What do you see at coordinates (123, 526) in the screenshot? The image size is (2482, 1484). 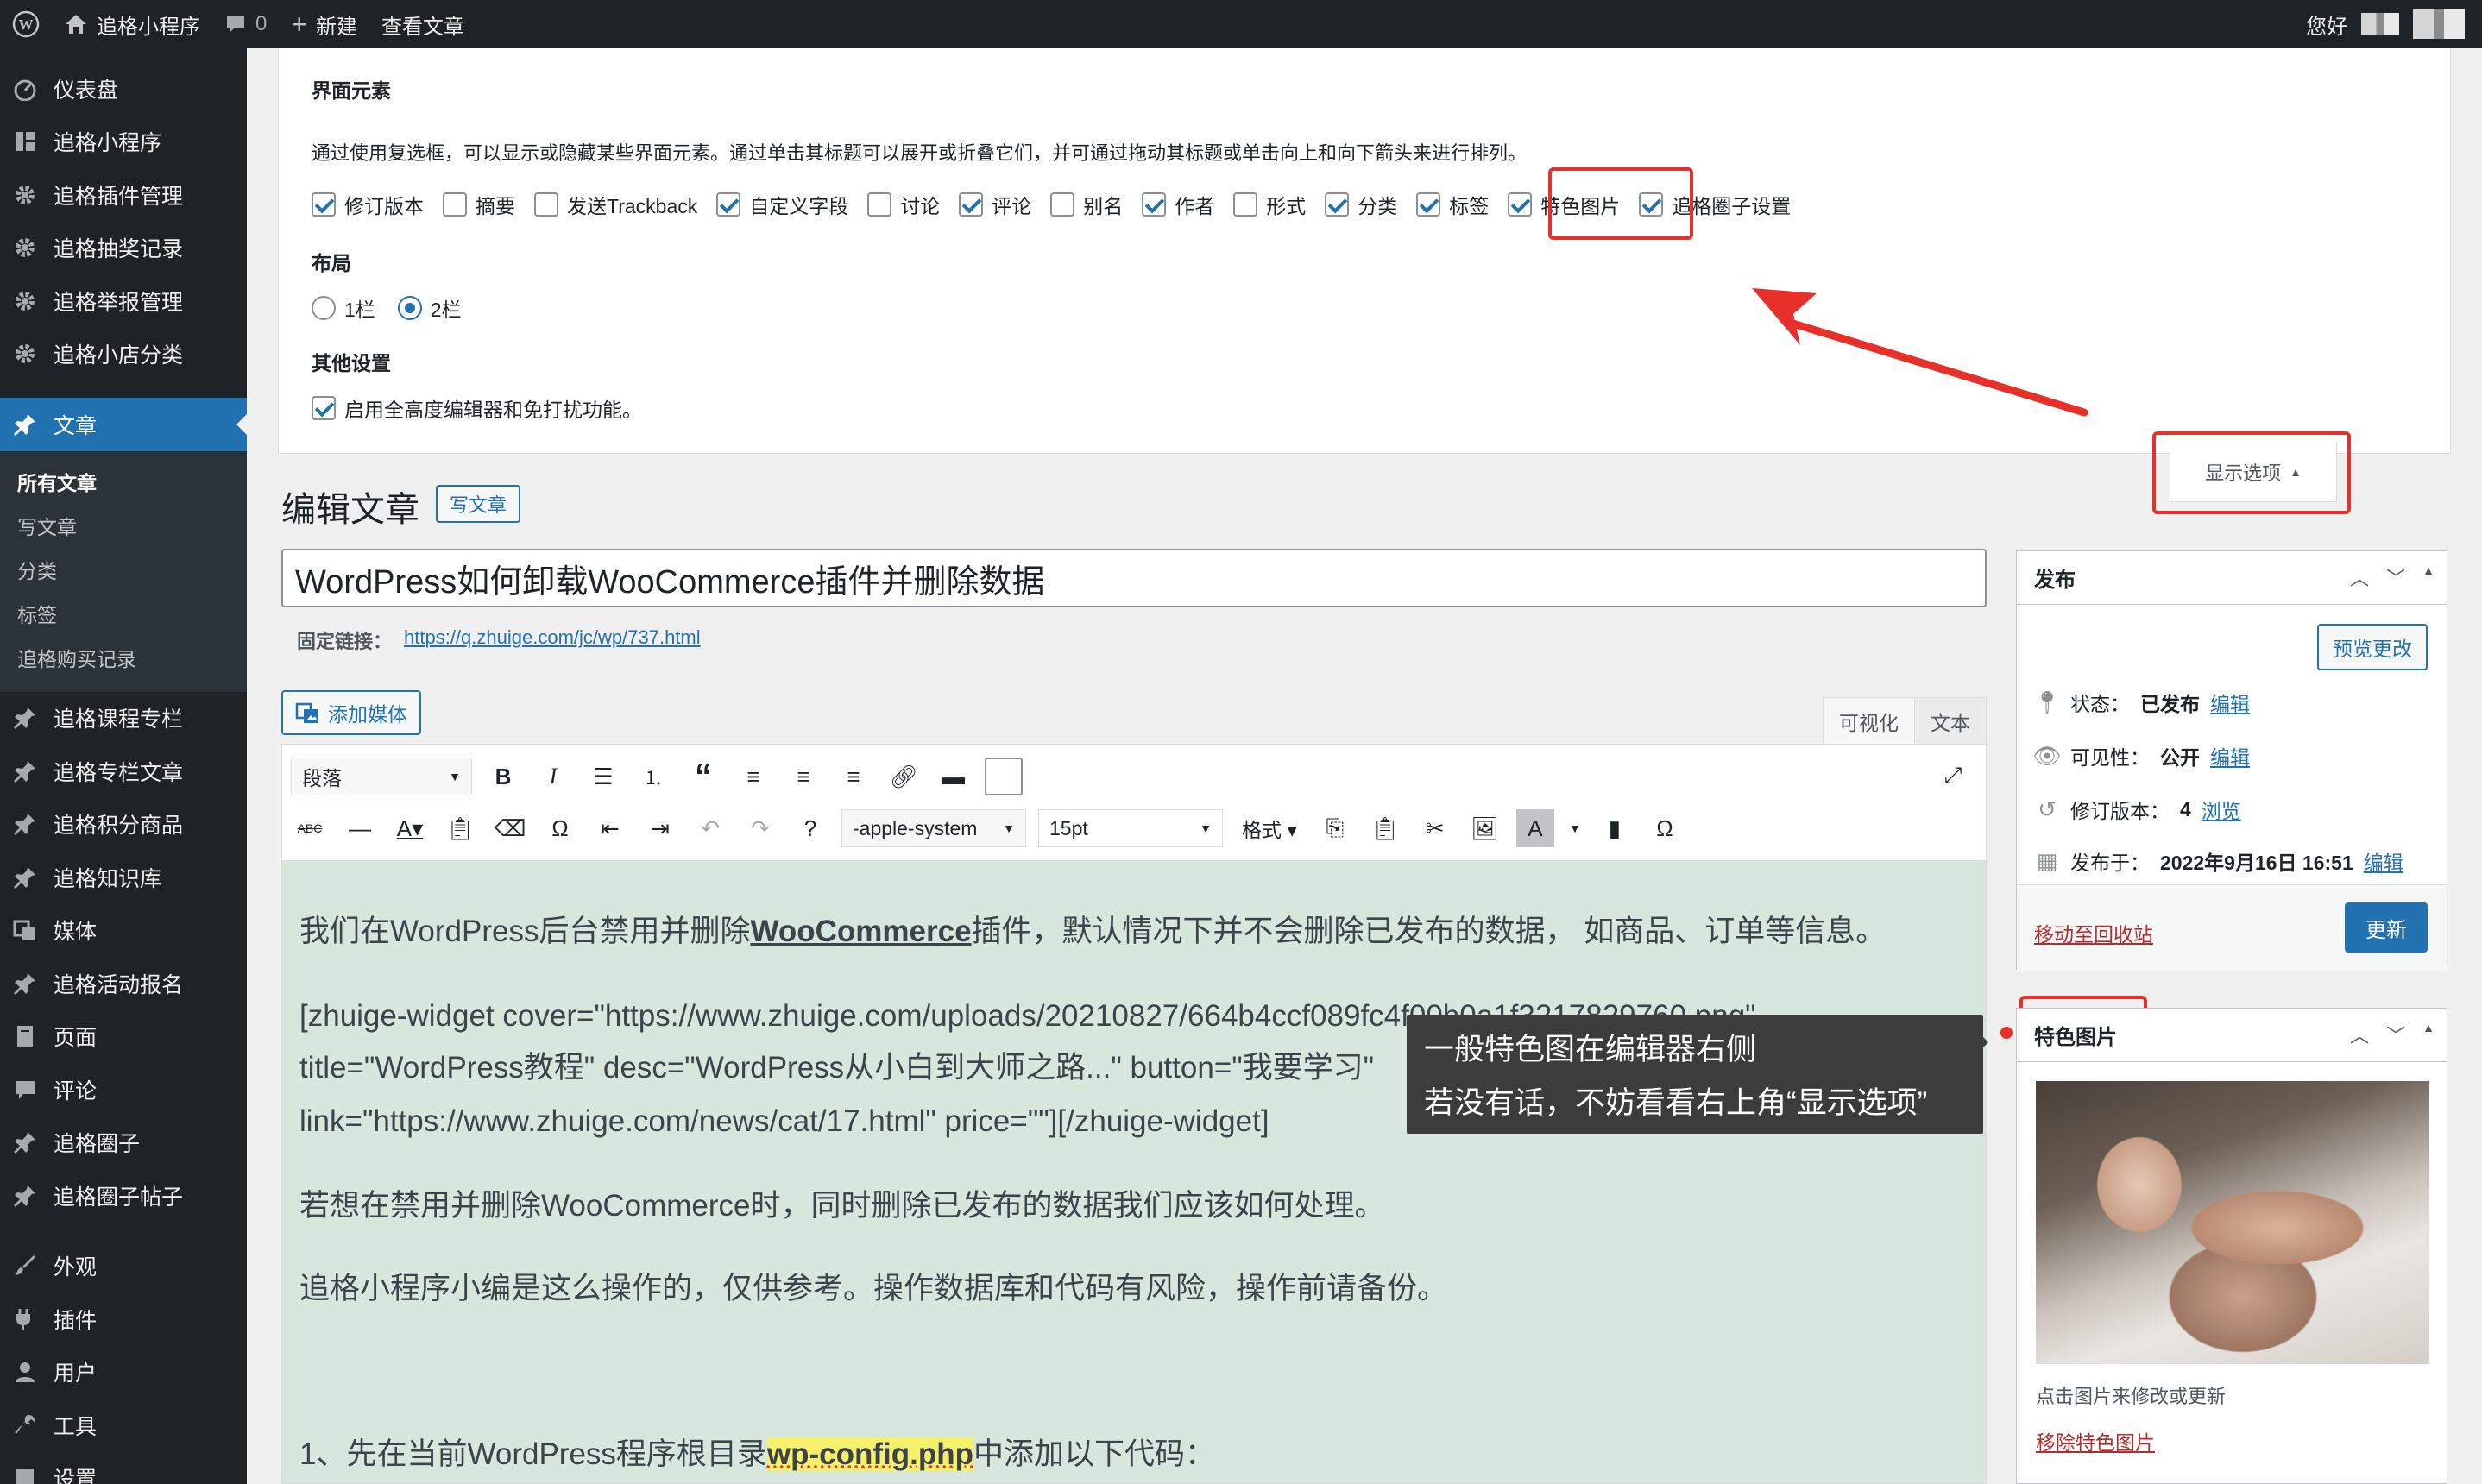 I see `submenu-item: 写文章` at bounding box center [123, 526].